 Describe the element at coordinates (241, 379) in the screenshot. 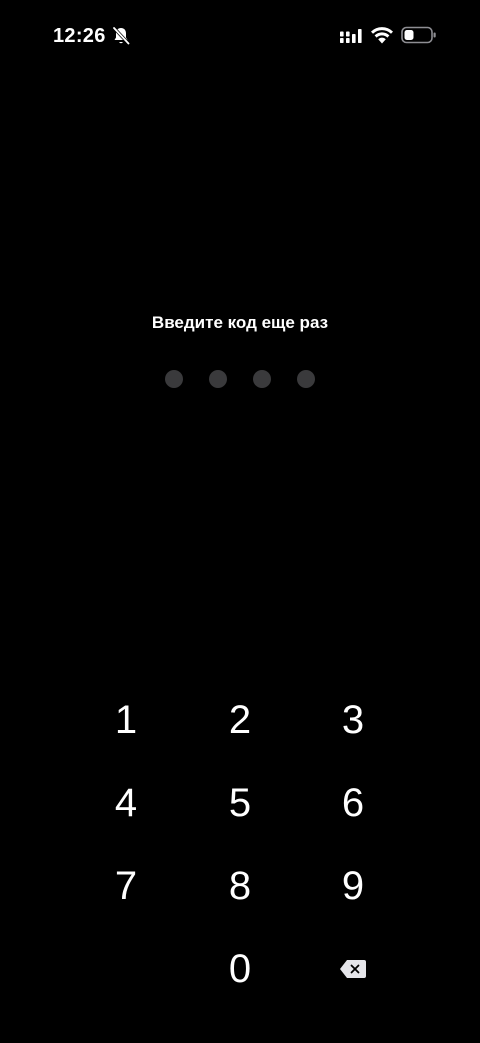

I see `passcode-dots` at that location.